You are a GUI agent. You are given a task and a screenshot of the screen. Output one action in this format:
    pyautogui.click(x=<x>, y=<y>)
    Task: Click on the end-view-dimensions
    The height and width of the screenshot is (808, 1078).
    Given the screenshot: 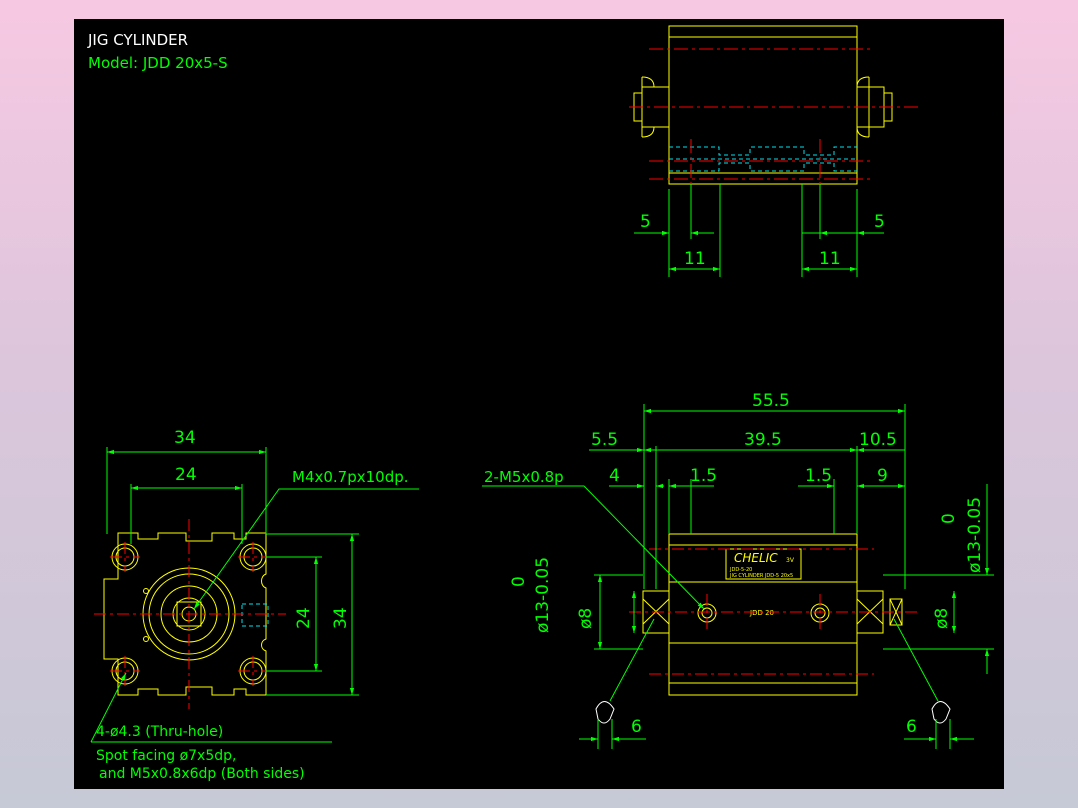 What is the action you would take?
    pyautogui.click(x=254, y=595)
    